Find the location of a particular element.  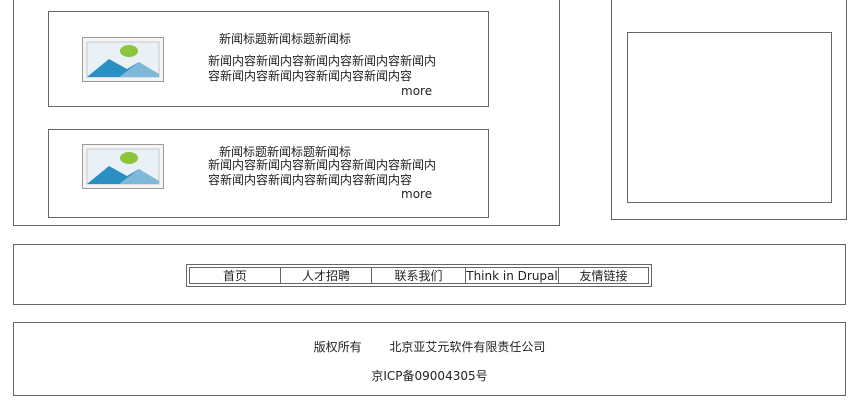

company-name: 北京亚艾元软件有限责任公司 is located at coordinates (467, 347).